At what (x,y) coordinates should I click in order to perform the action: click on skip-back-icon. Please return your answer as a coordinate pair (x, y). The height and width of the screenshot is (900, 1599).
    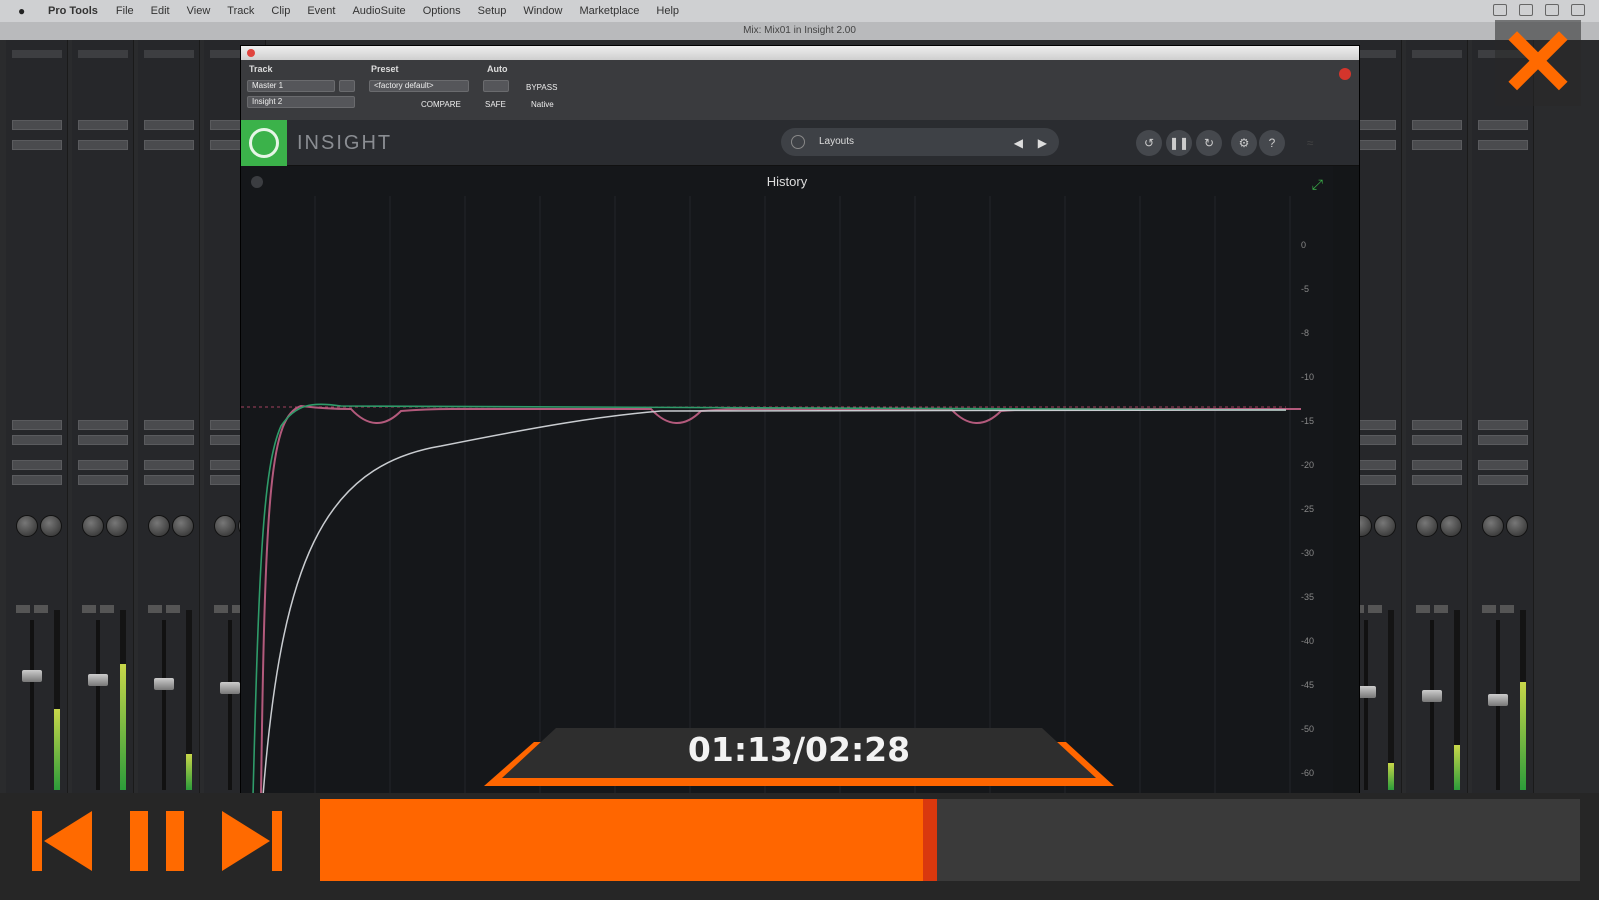
    Looking at the image, I should click on (62, 840).